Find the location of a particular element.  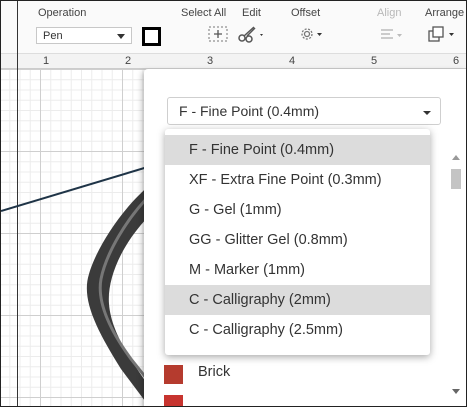

pen-type-dropdown: F - Fine Point (0.4mm) is located at coordinates (304, 111).